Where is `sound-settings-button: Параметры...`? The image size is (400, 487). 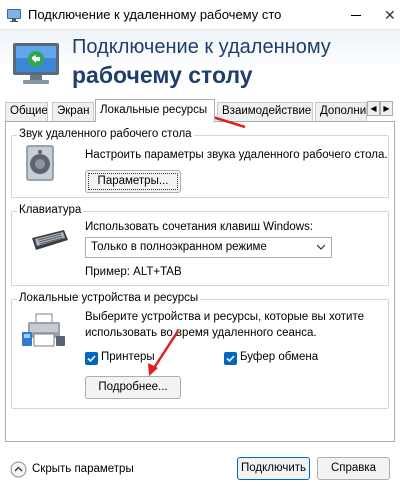
sound-settings-button: Параметры... is located at coordinates (133, 181).